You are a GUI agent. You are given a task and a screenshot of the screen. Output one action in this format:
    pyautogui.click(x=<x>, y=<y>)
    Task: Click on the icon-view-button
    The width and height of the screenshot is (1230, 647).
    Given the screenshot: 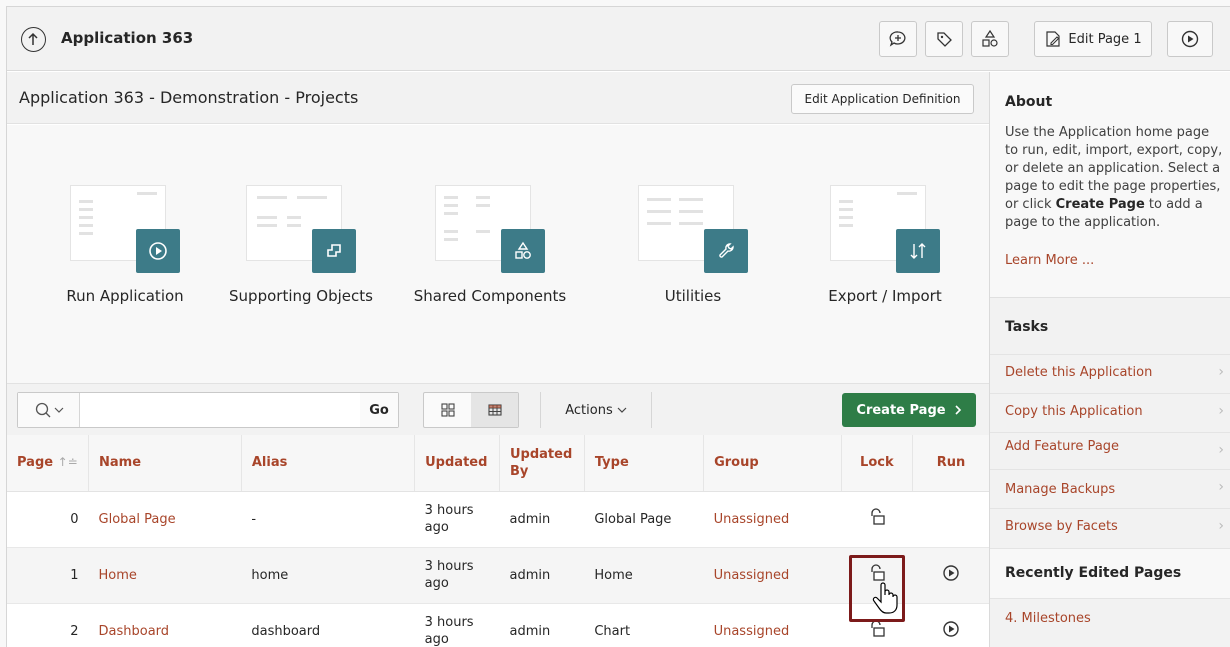 What is the action you would take?
    pyautogui.click(x=447, y=410)
    